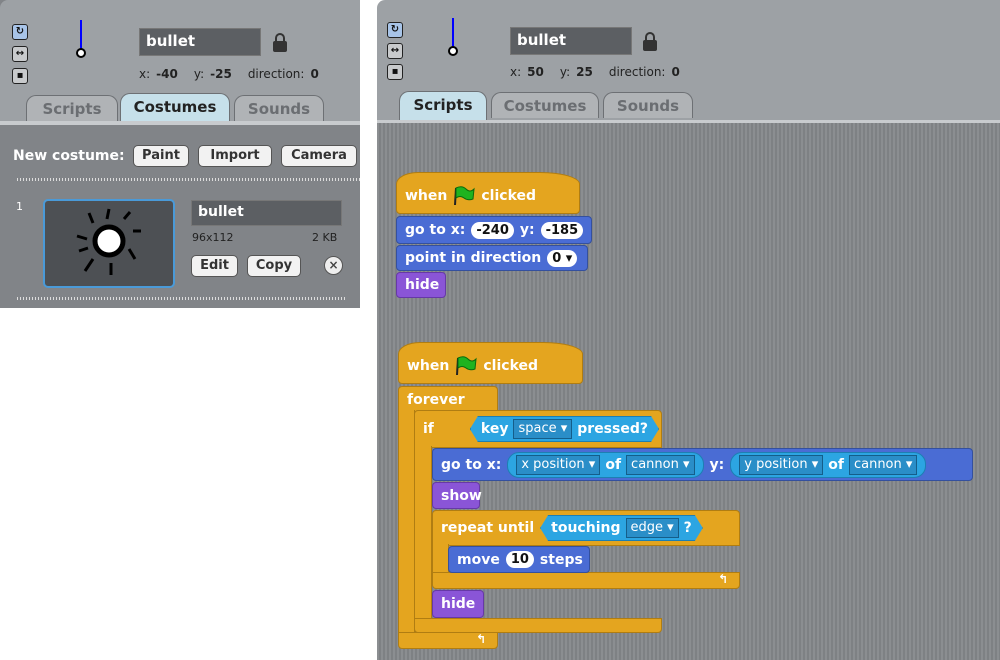 The width and height of the screenshot is (1000, 660). Describe the element at coordinates (440, 559) in the screenshot. I see `repeat-arm` at that location.